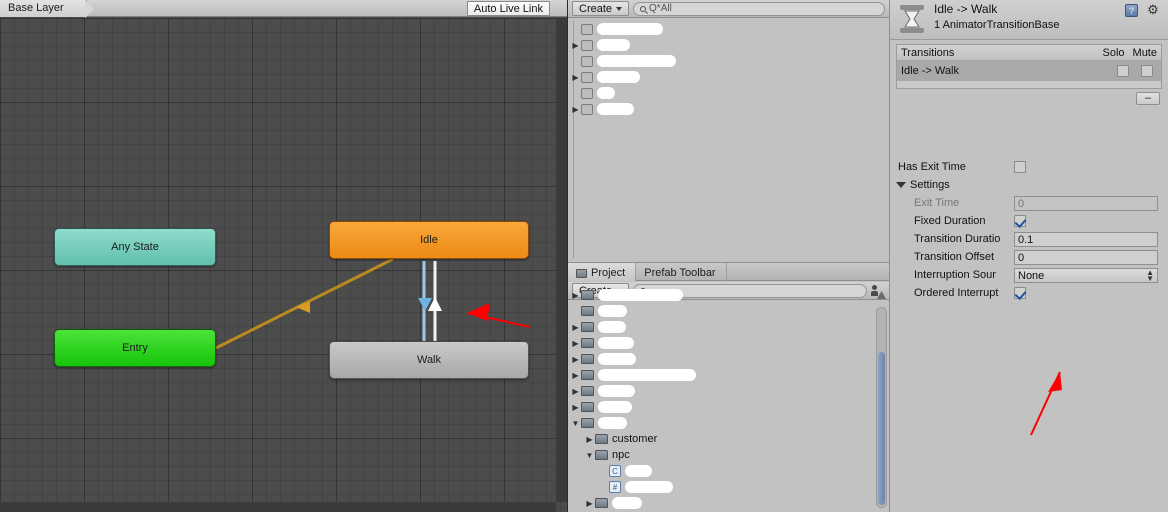 This screenshot has height=512, width=1168. What do you see at coordinates (728, 45) in the screenshot?
I see `hierarchy-row: ▶ Light 1` at bounding box center [728, 45].